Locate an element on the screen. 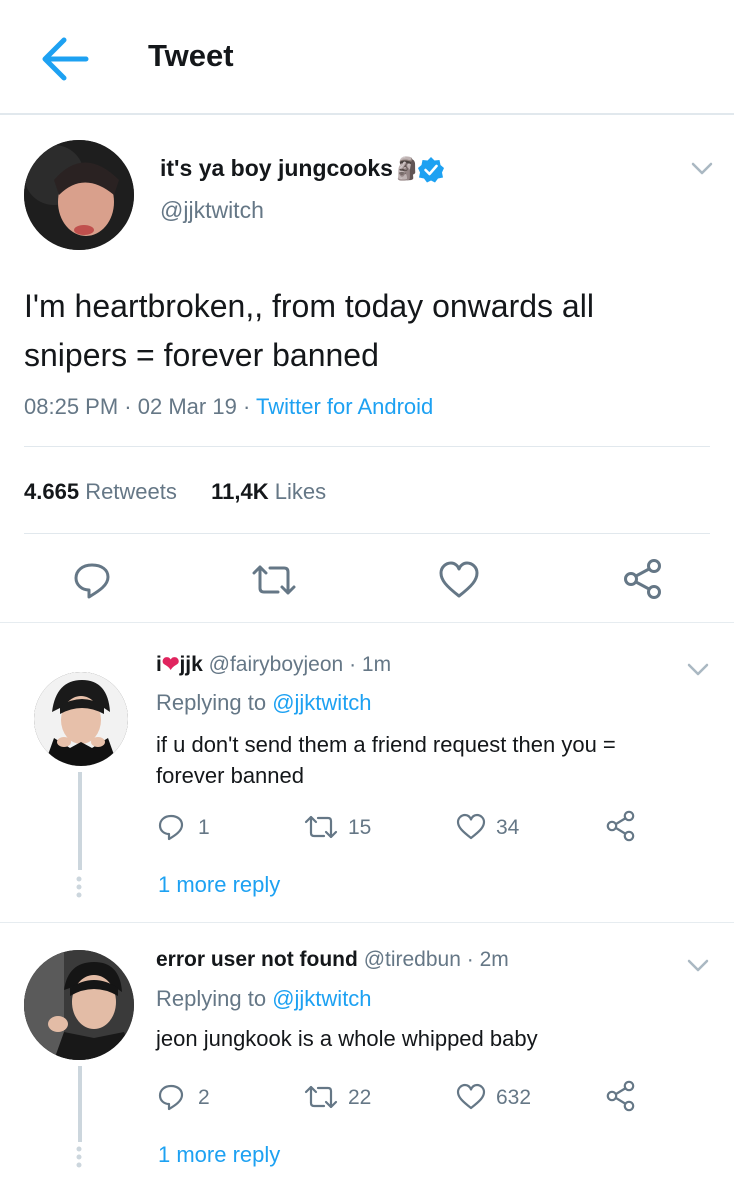 This screenshot has width=734, height=1200. like-count: 34 is located at coordinates (508, 827).